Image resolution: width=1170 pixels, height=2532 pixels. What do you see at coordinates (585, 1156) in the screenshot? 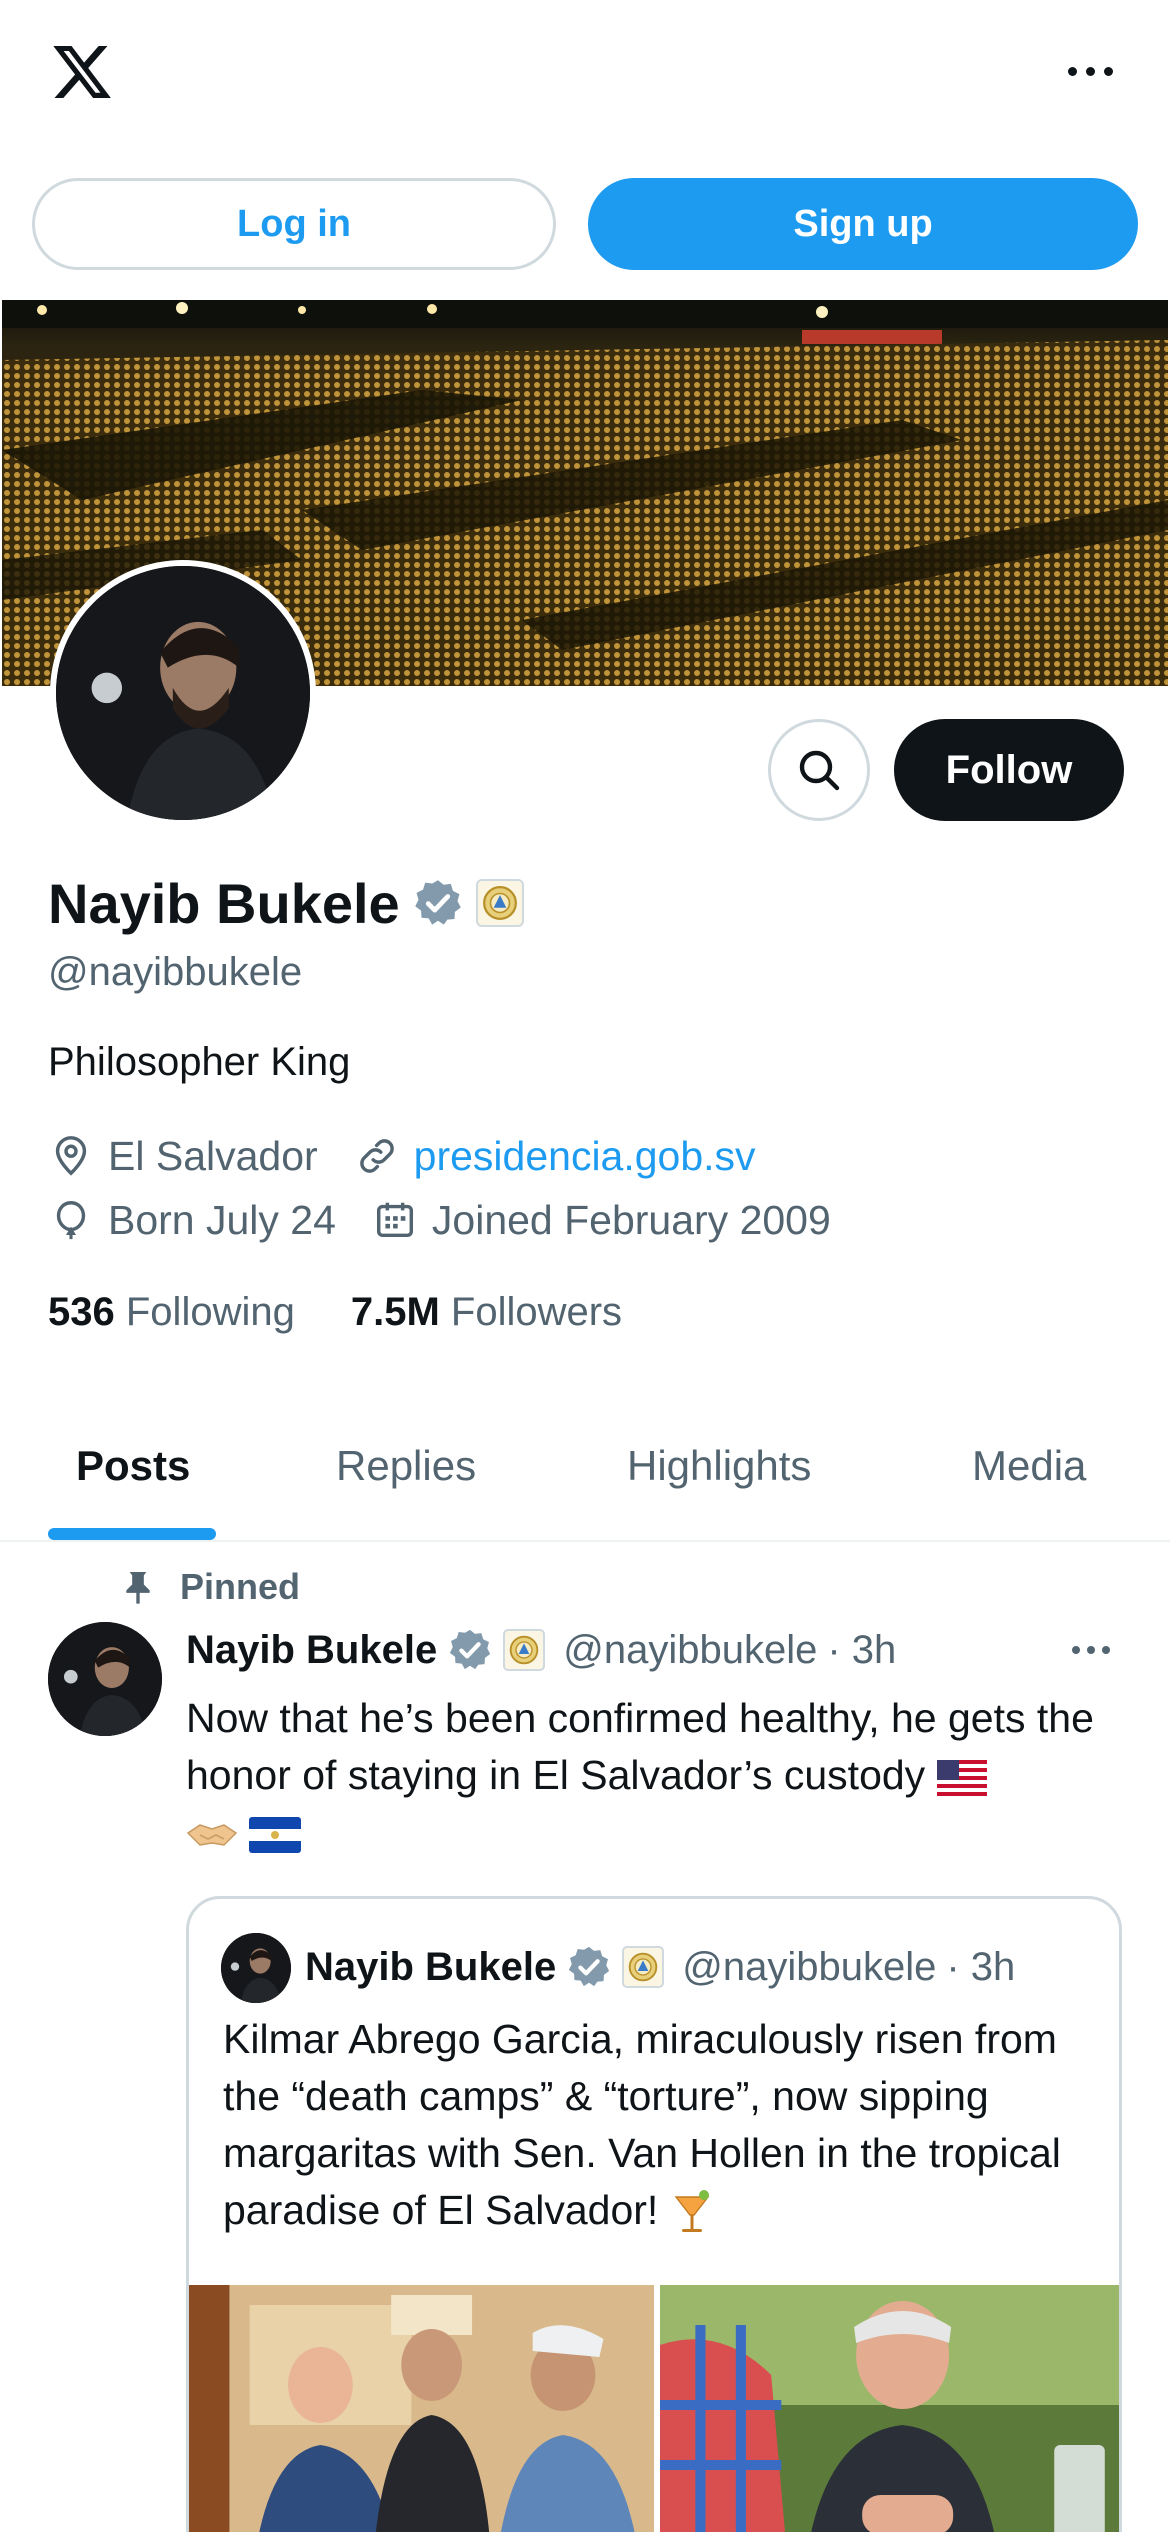
I see `profile-website-link: presidencia.gob.sv` at bounding box center [585, 1156].